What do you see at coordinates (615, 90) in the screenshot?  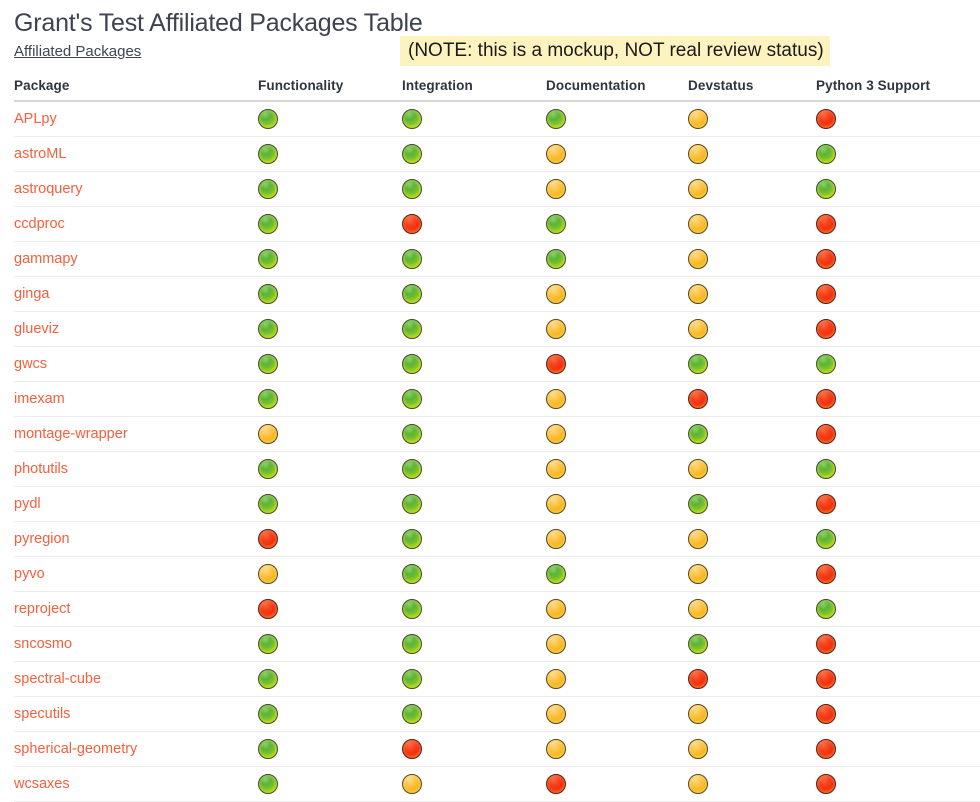 I see `column-header-documentation: Documentation` at bounding box center [615, 90].